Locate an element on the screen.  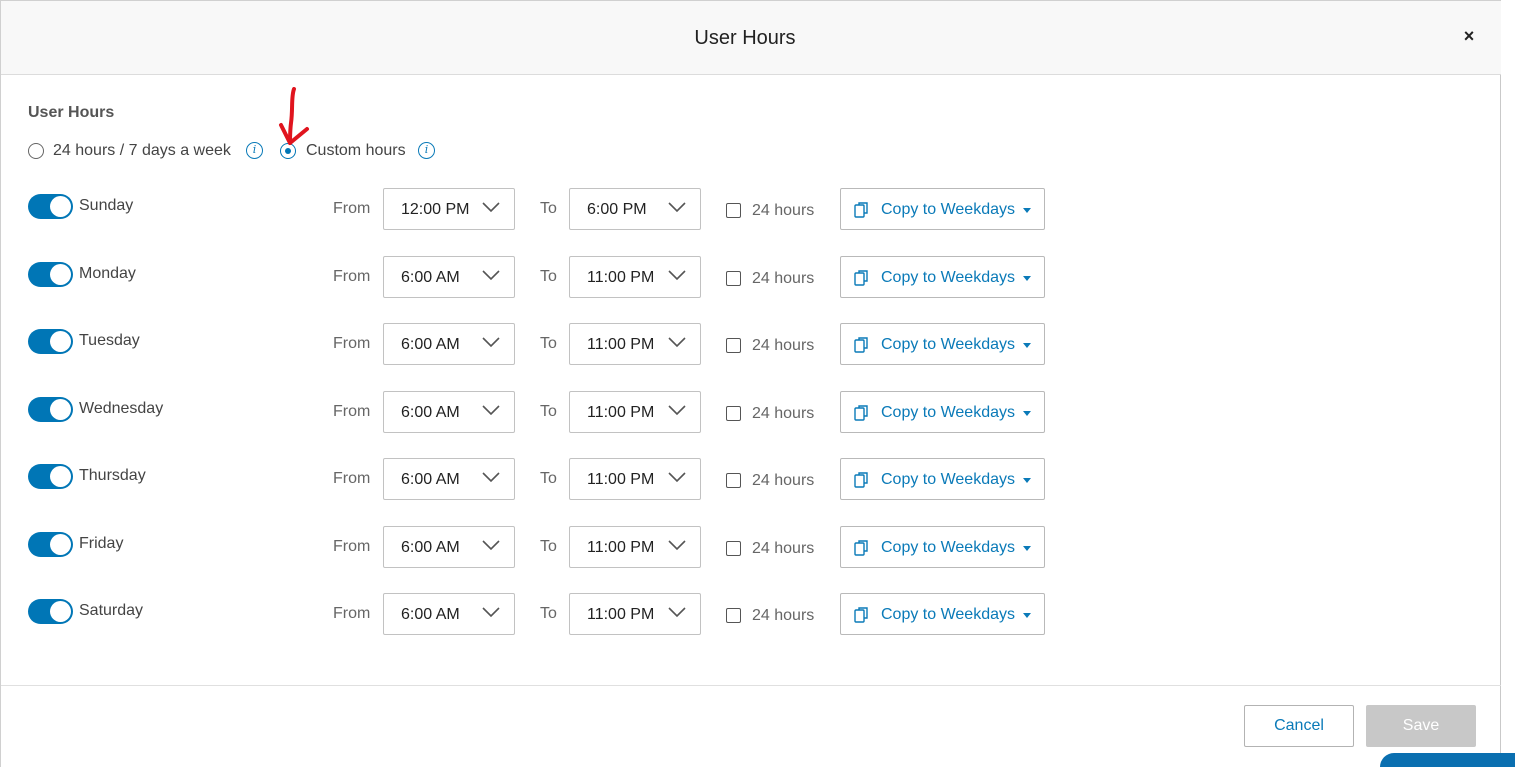
cancel-button: Cancel is located at coordinates (1299, 726).